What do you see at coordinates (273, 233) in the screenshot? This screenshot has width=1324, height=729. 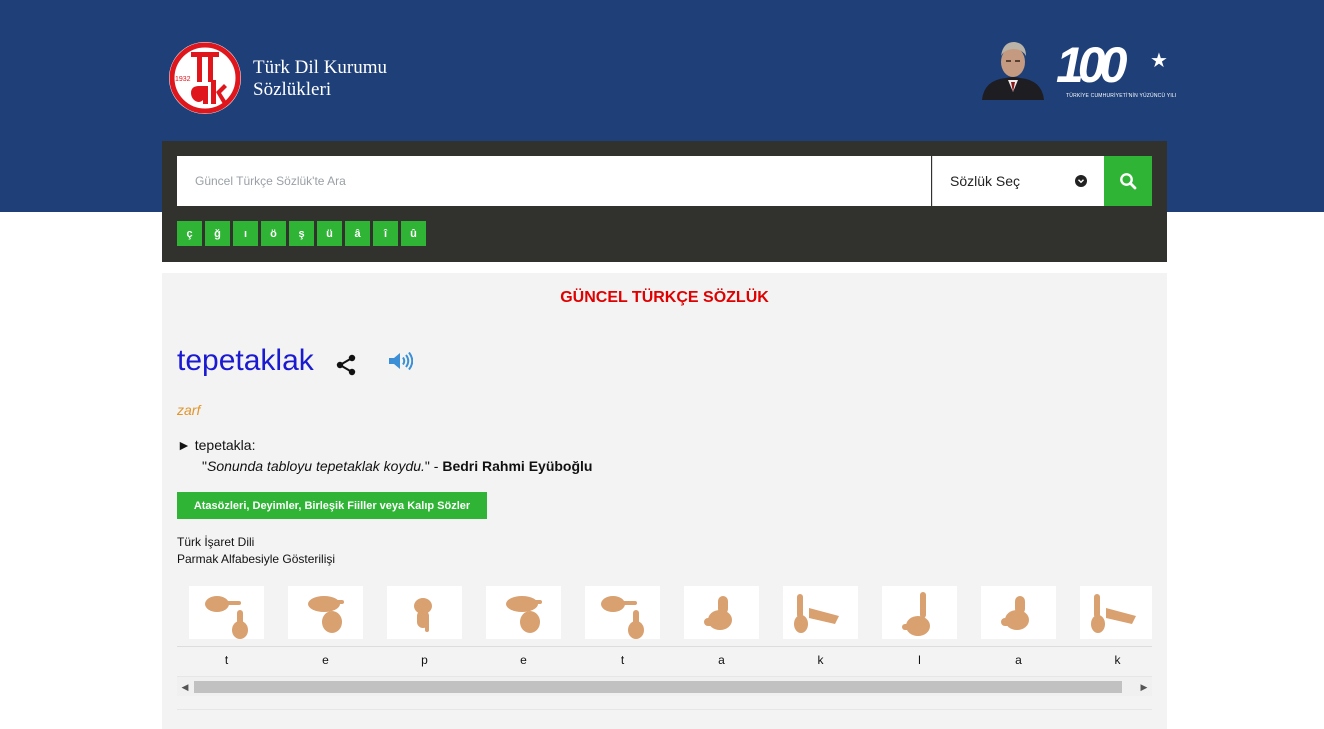 I see `letter-button-o-umlaut: ö` at bounding box center [273, 233].